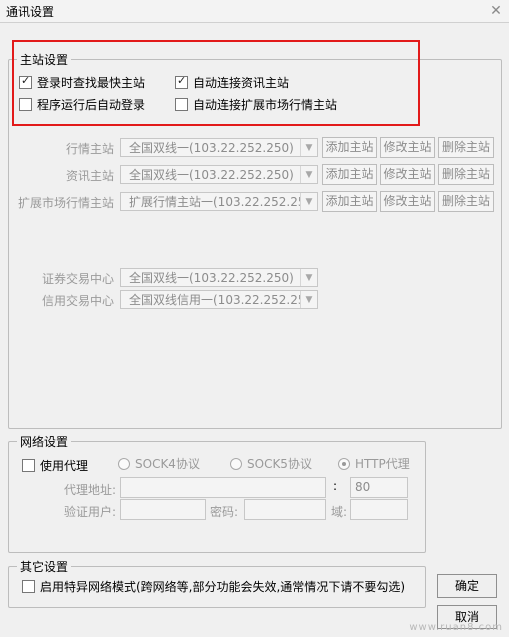  I want to click on password-input, so click(285, 509).